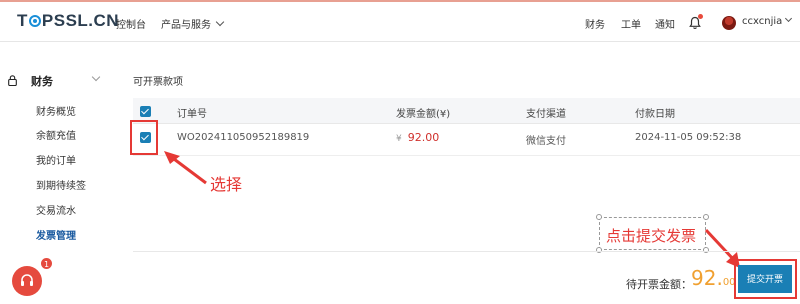 The width and height of the screenshot is (800, 304). Describe the element at coordinates (466, 251) in the screenshot. I see `divider` at that location.